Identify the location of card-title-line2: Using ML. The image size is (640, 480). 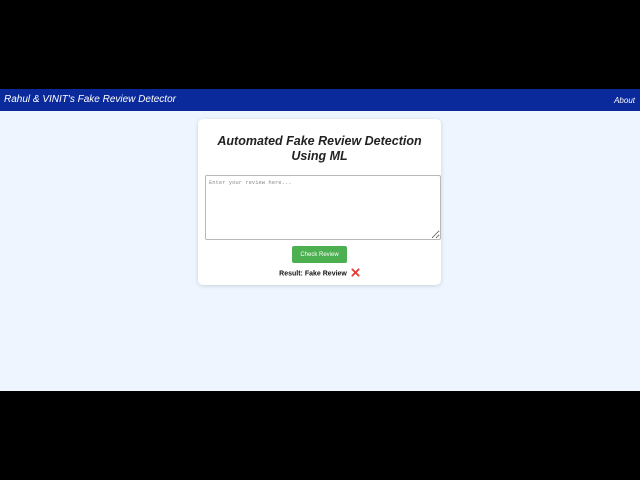
(319, 156).